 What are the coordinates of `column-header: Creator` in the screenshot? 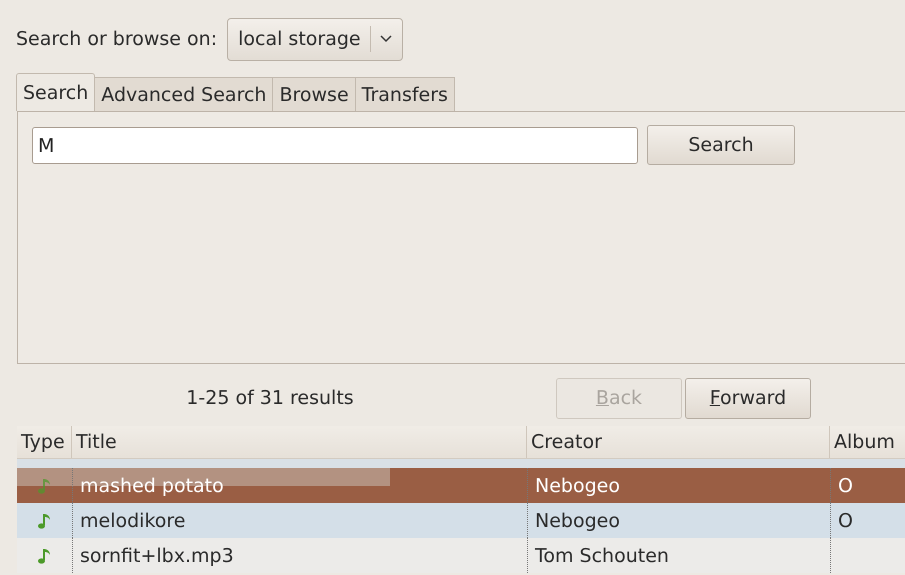 It's located at (678, 442).